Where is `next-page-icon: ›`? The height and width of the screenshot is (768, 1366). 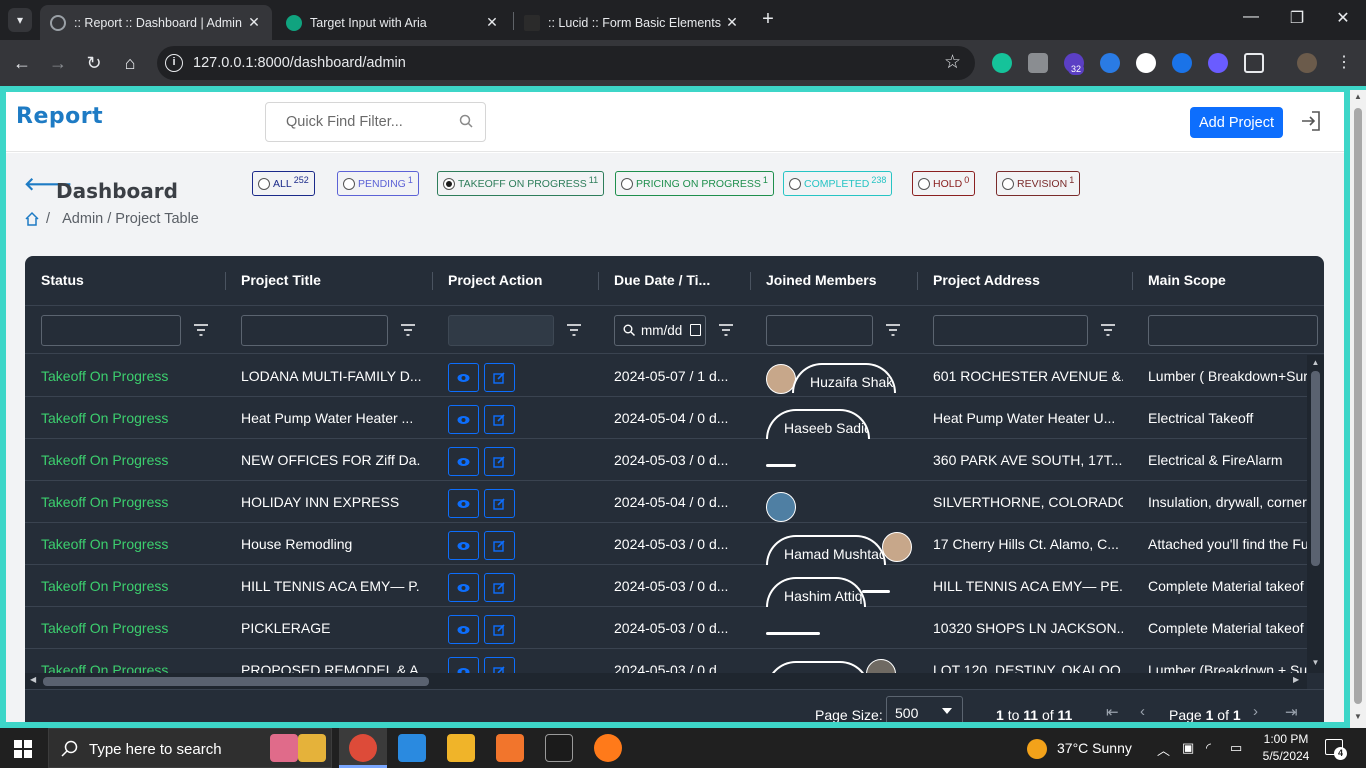
next-page-icon: › is located at coordinates (1255, 711).